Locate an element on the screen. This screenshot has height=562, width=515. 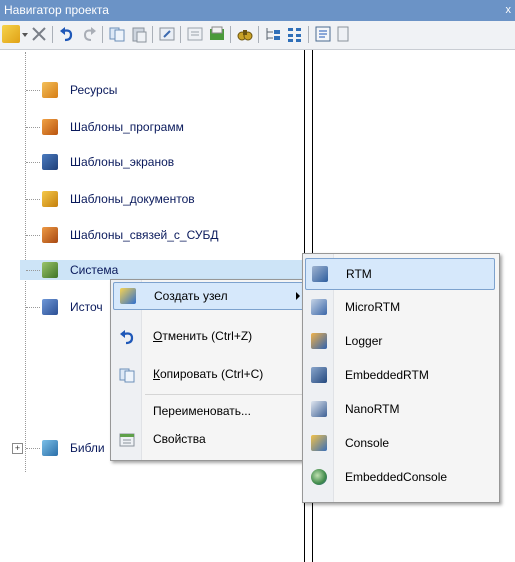
dbms-templates-icon is located at coordinates (50, 235).